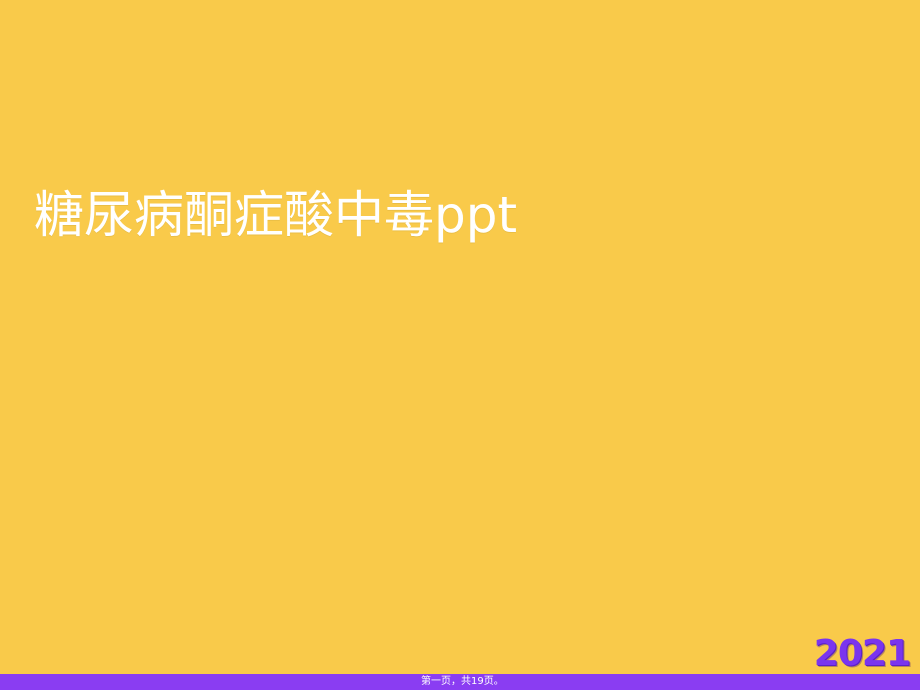 The image size is (920, 690). I want to click on page-indicator: 第一页，共19页。, so click(462, 681).